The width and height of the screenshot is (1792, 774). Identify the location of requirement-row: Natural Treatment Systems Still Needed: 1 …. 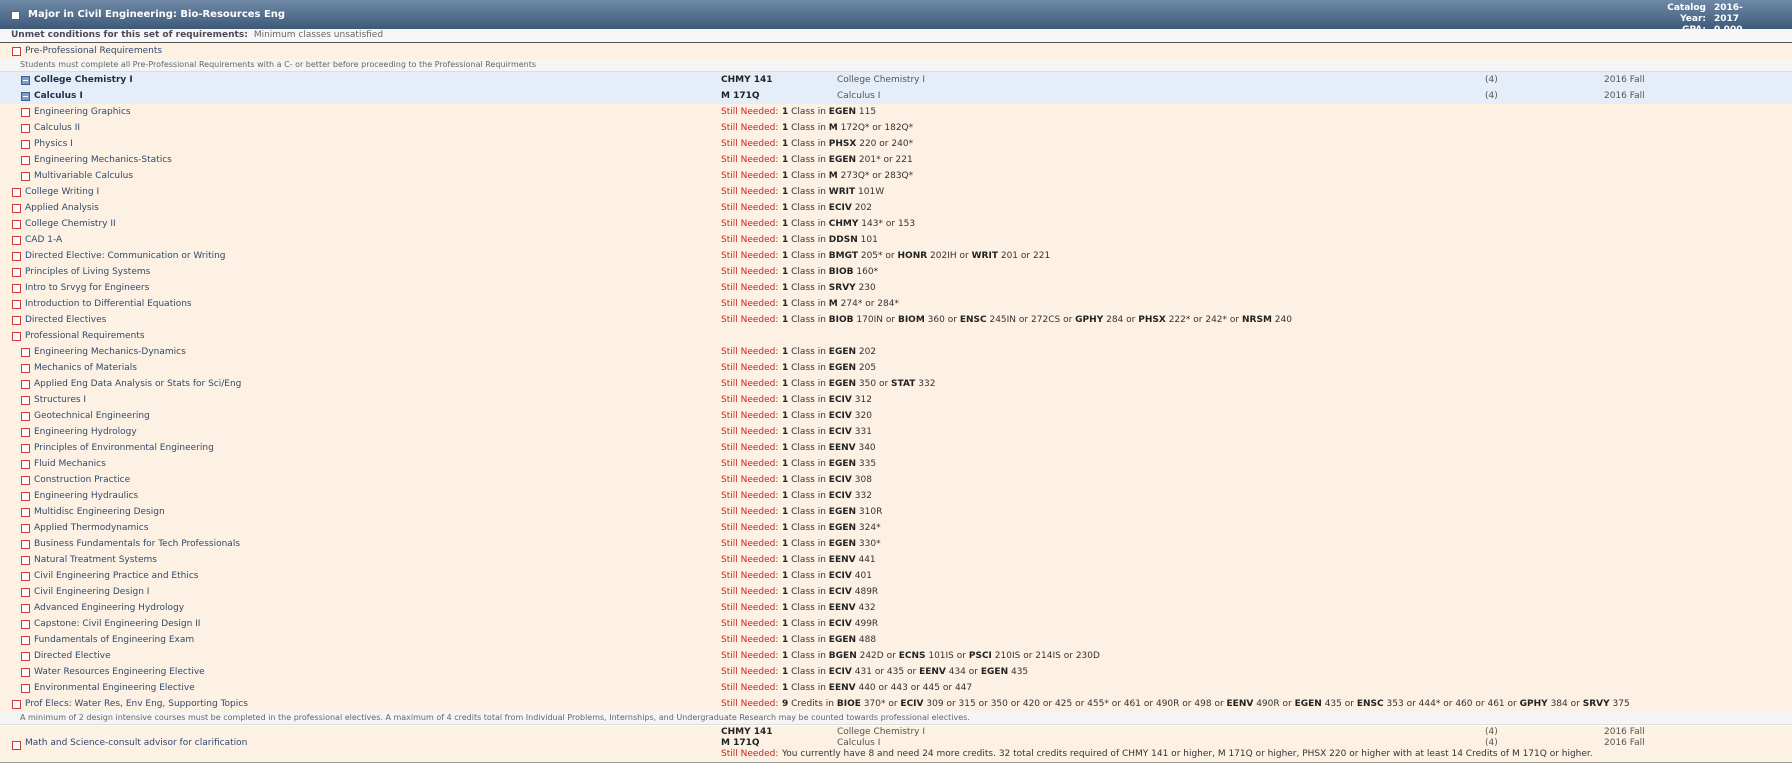
(896, 560).